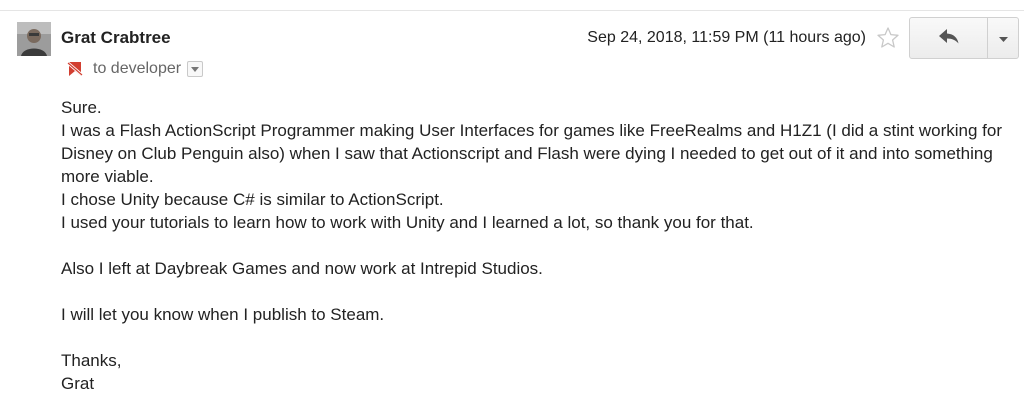 Image resolution: width=1024 pixels, height=402 pixels. What do you see at coordinates (137, 68) in the screenshot?
I see `recipient-text: to developer` at bounding box center [137, 68].